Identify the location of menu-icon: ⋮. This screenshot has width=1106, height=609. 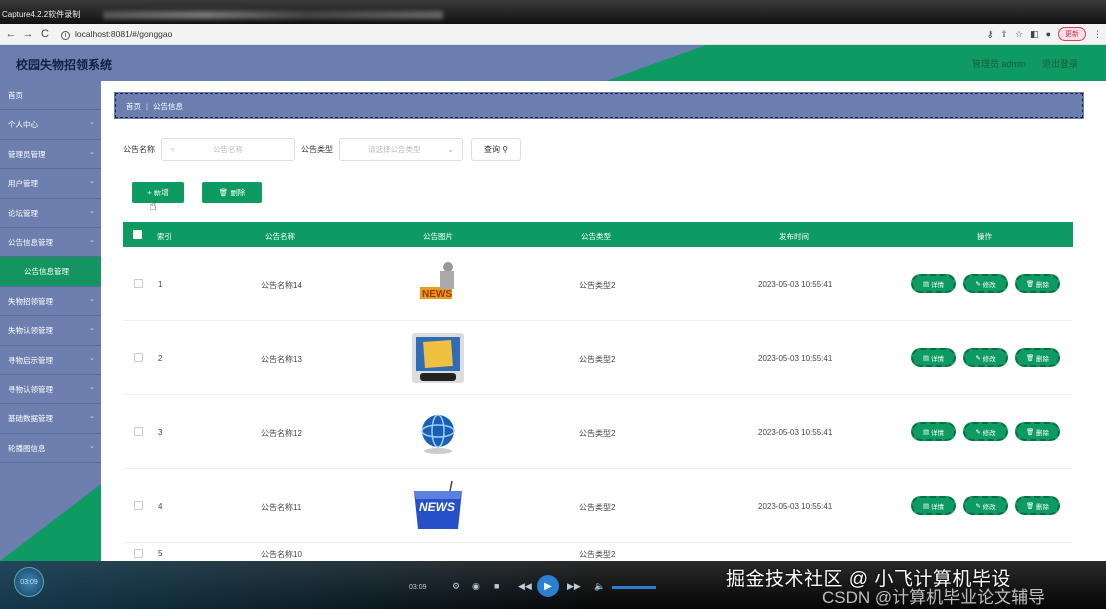
(1097, 34).